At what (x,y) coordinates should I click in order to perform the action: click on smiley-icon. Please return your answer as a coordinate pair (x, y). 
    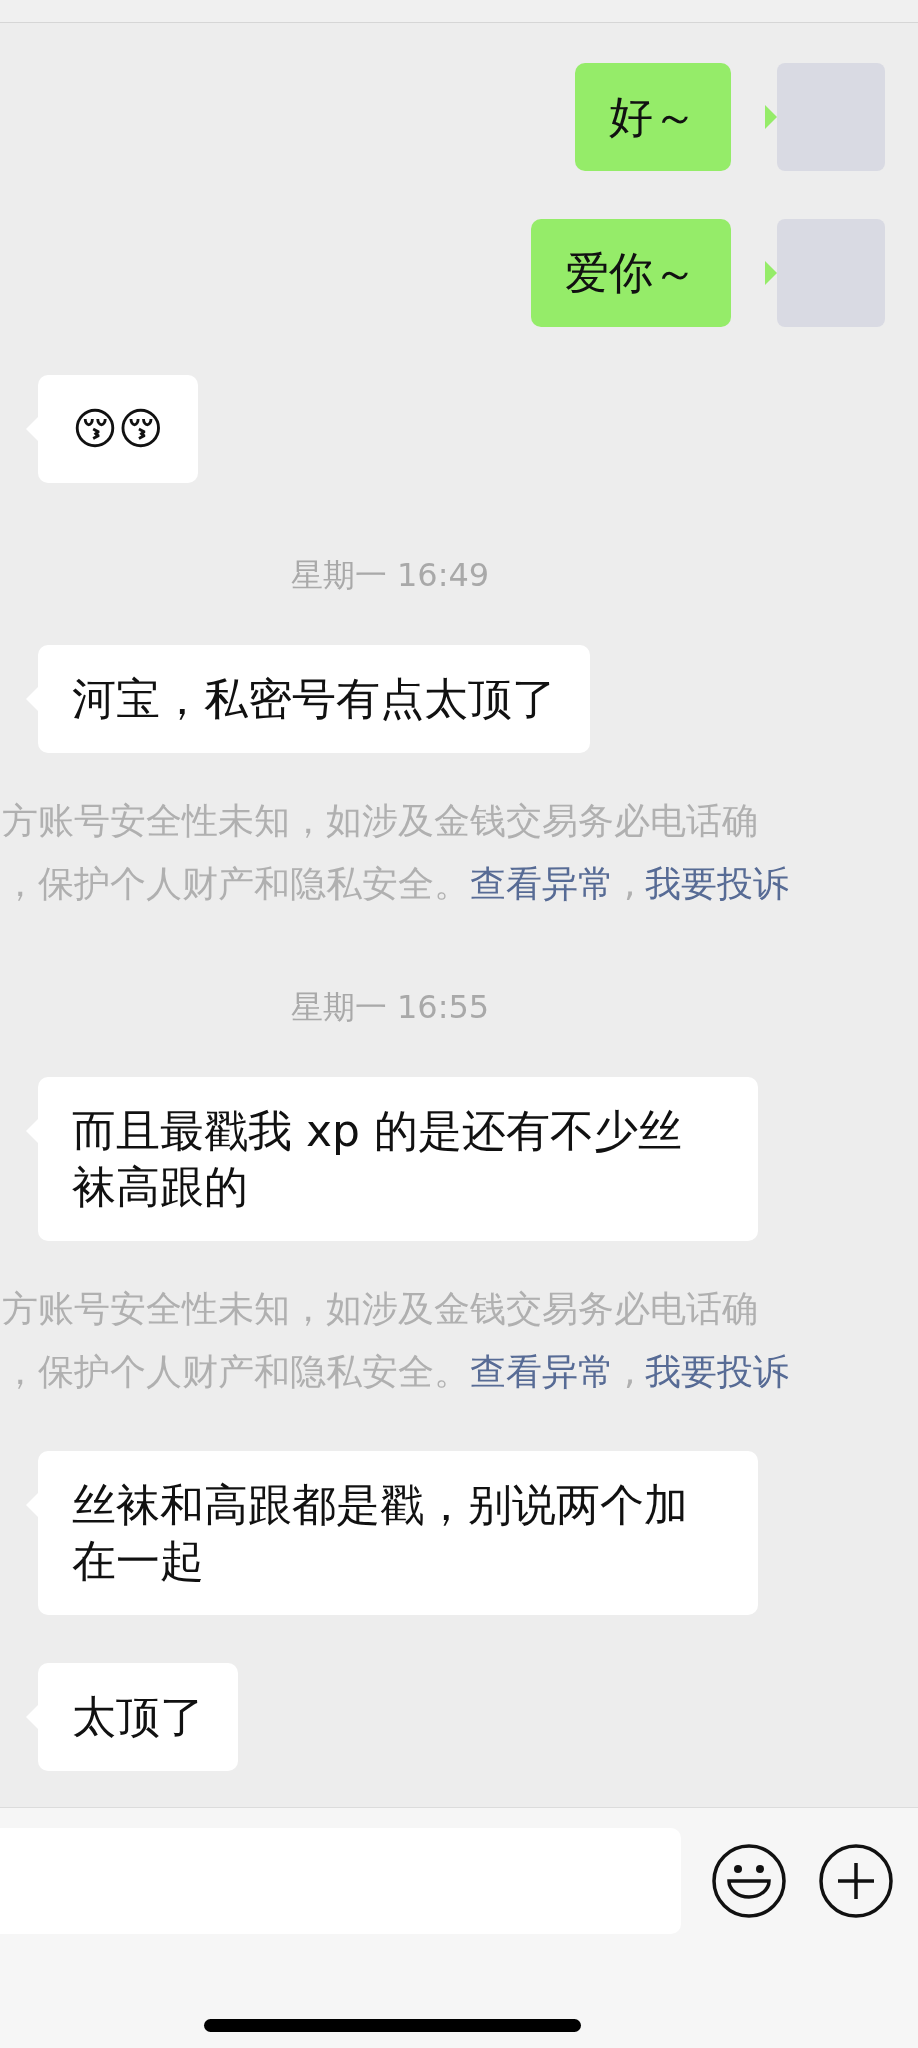
    Looking at the image, I should click on (749, 1881).